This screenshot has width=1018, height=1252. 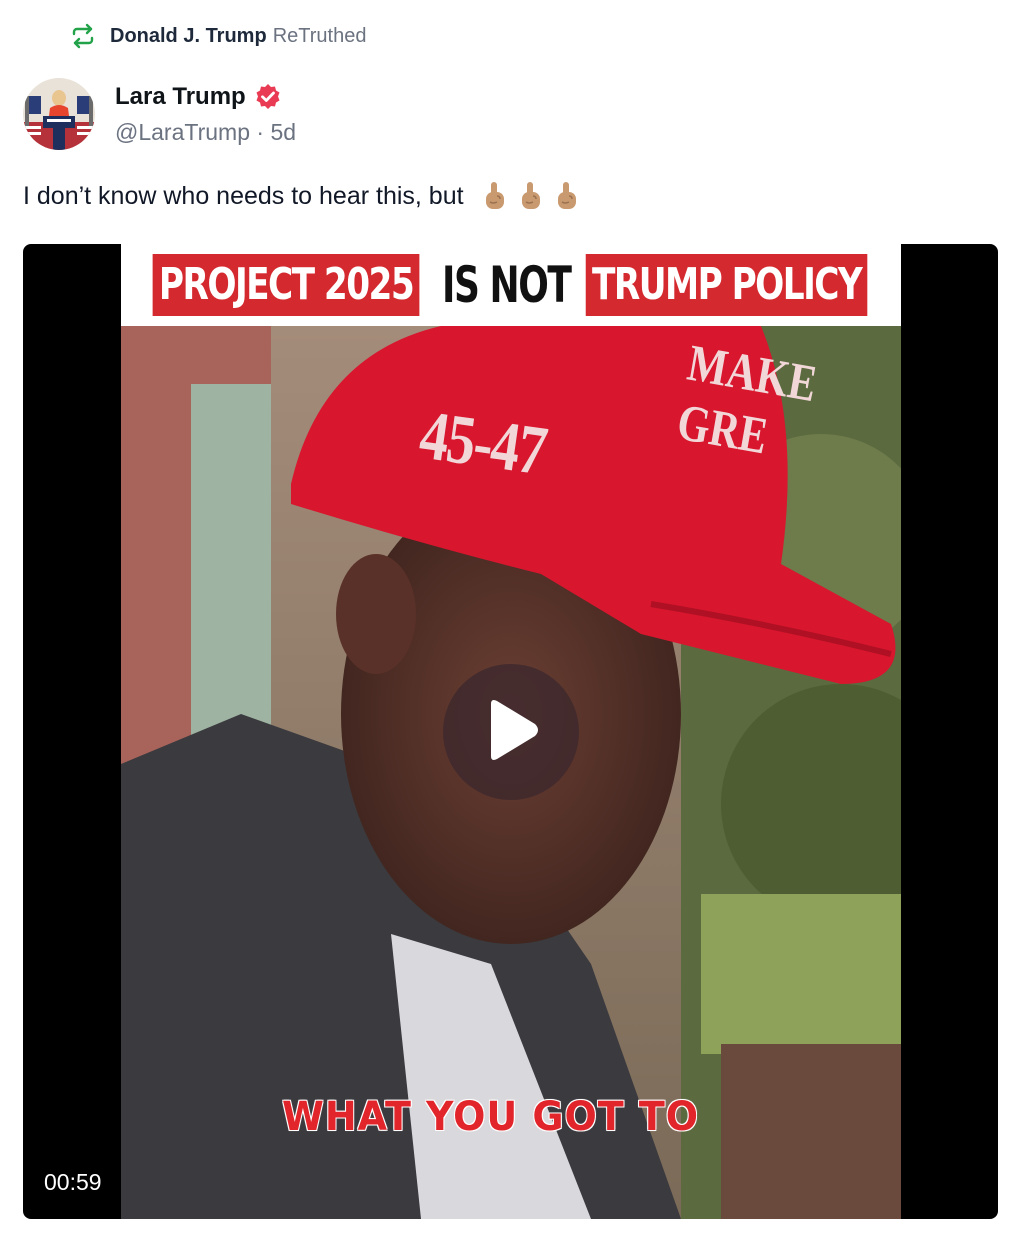 I want to click on author-name-row: Lara Trump, so click(x=205, y=97).